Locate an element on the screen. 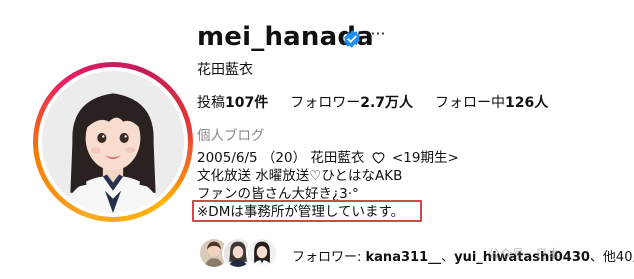 This screenshot has width=634, height=279. posts-label: 投稿 is located at coordinates (211, 103).